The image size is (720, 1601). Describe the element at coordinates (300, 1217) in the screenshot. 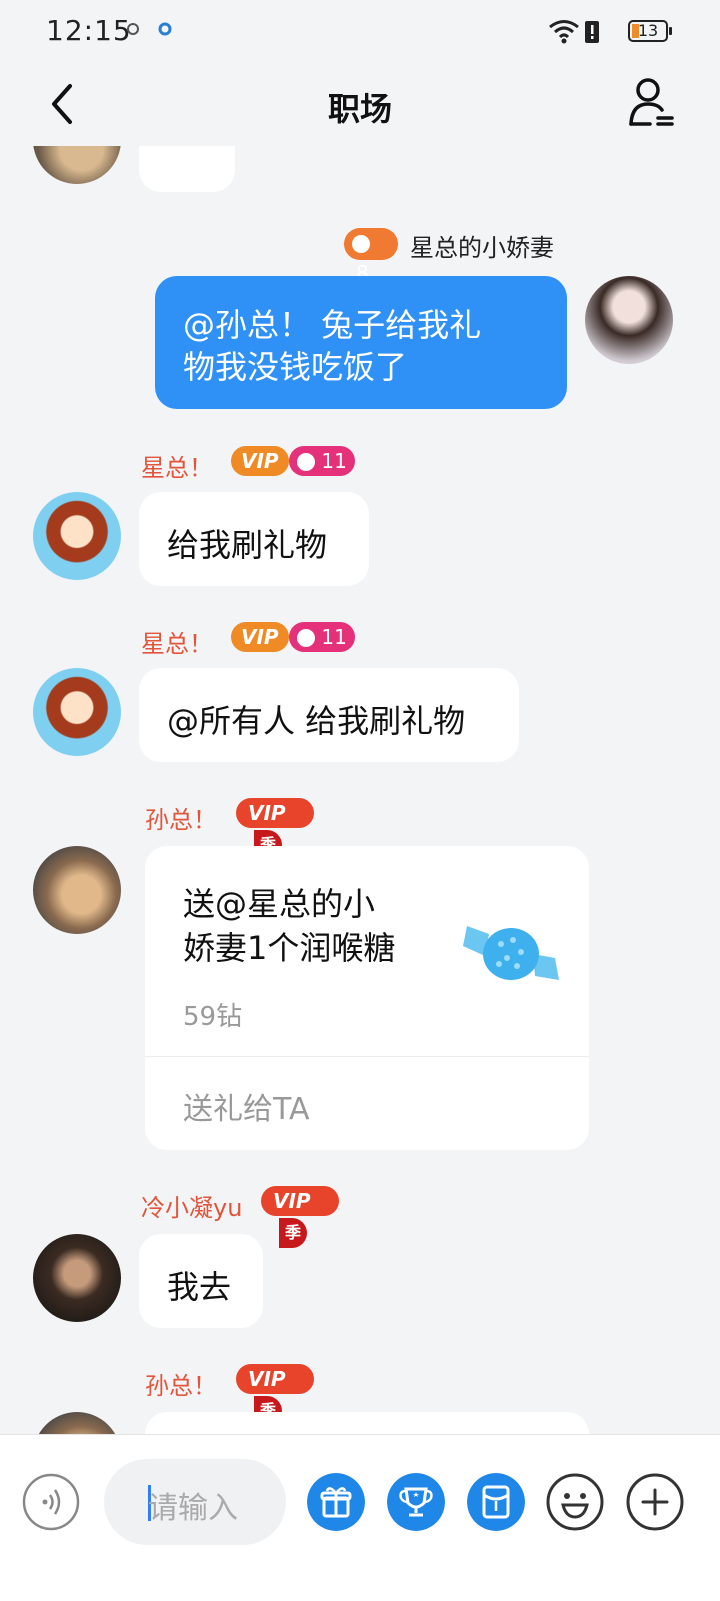

I see `vip-season-badge: VIP 季` at that location.